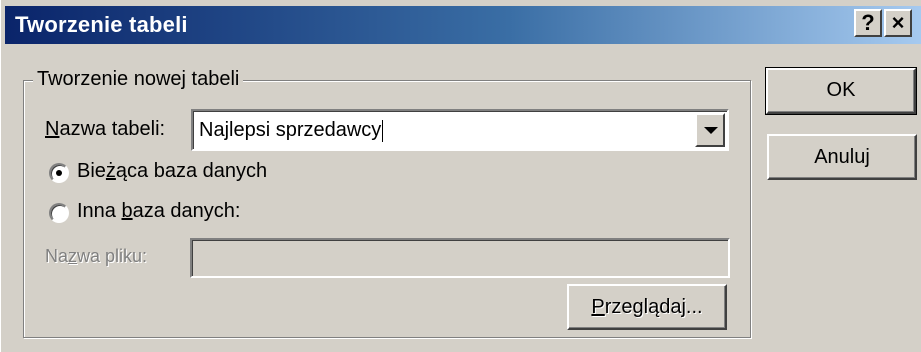 This screenshot has height=352, width=921. Describe the element at coordinates (186, 211) in the screenshot. I see `radio-other-post: aza danych:` at that location.